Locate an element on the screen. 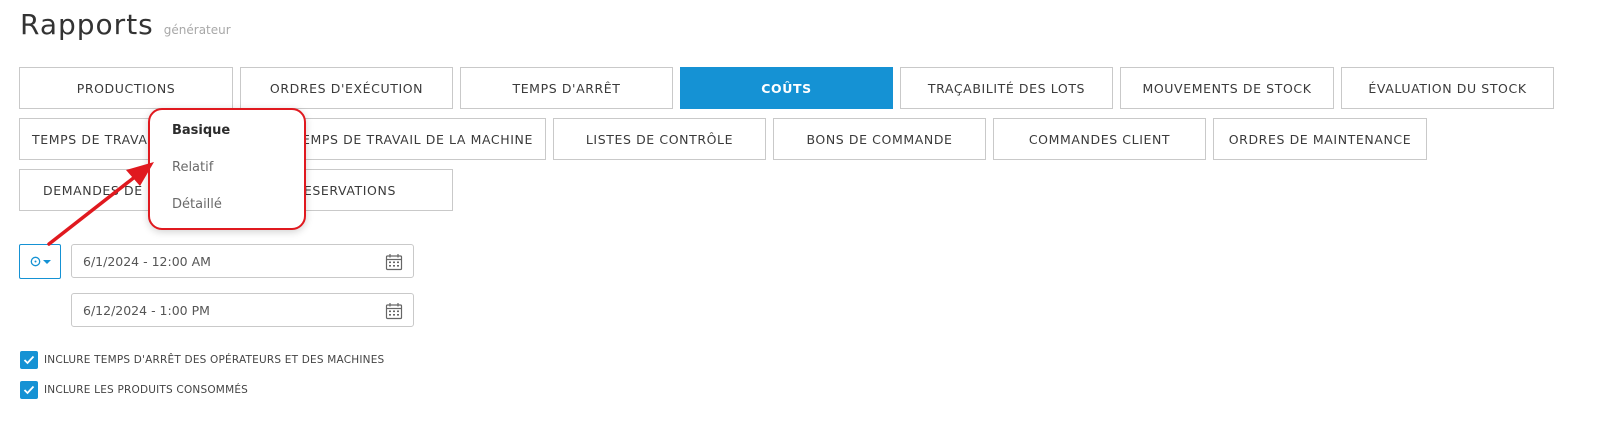  end-date-field: 6/12/2024 - 1:00 PM is located at coordinates (242, 310).